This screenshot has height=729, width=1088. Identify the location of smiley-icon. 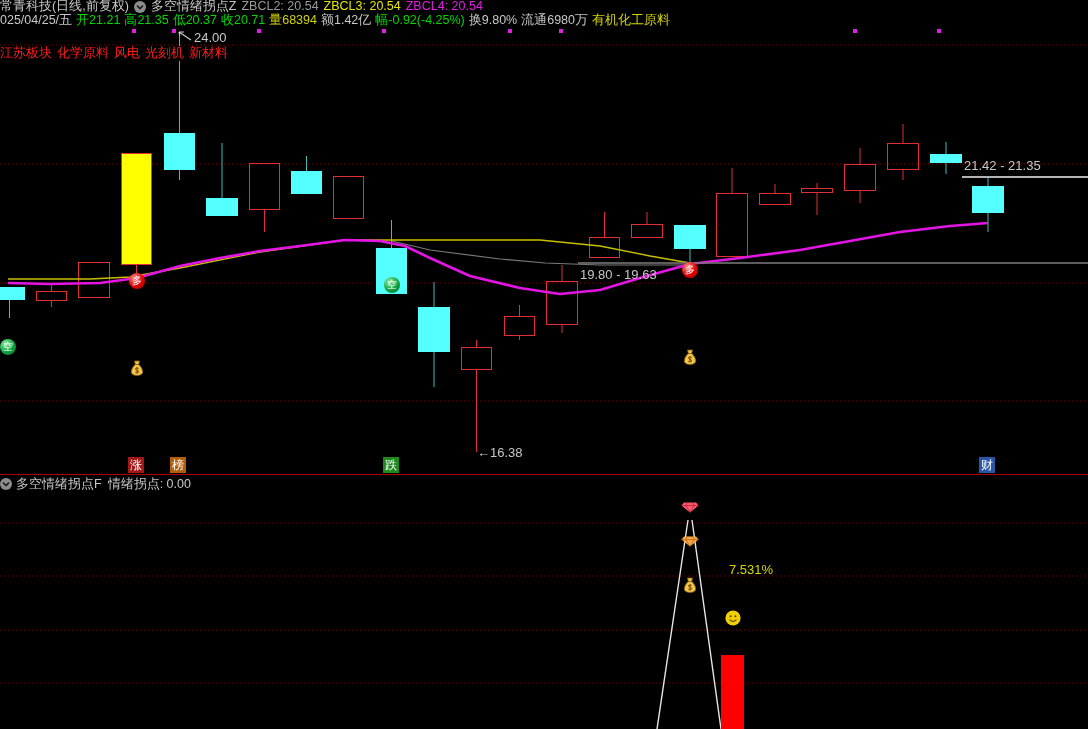
(733, 618).